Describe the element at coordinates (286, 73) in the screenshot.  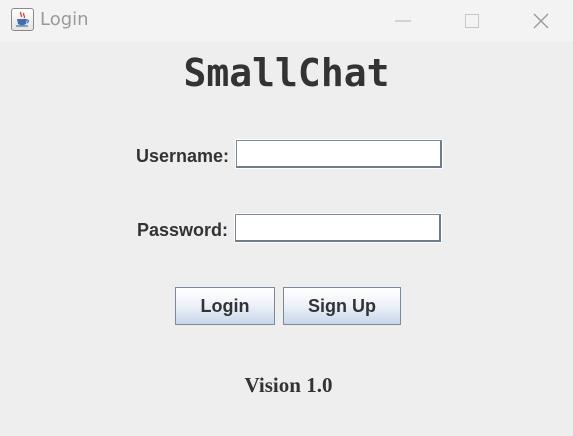
I see `app-title: SmallChat` at that location.